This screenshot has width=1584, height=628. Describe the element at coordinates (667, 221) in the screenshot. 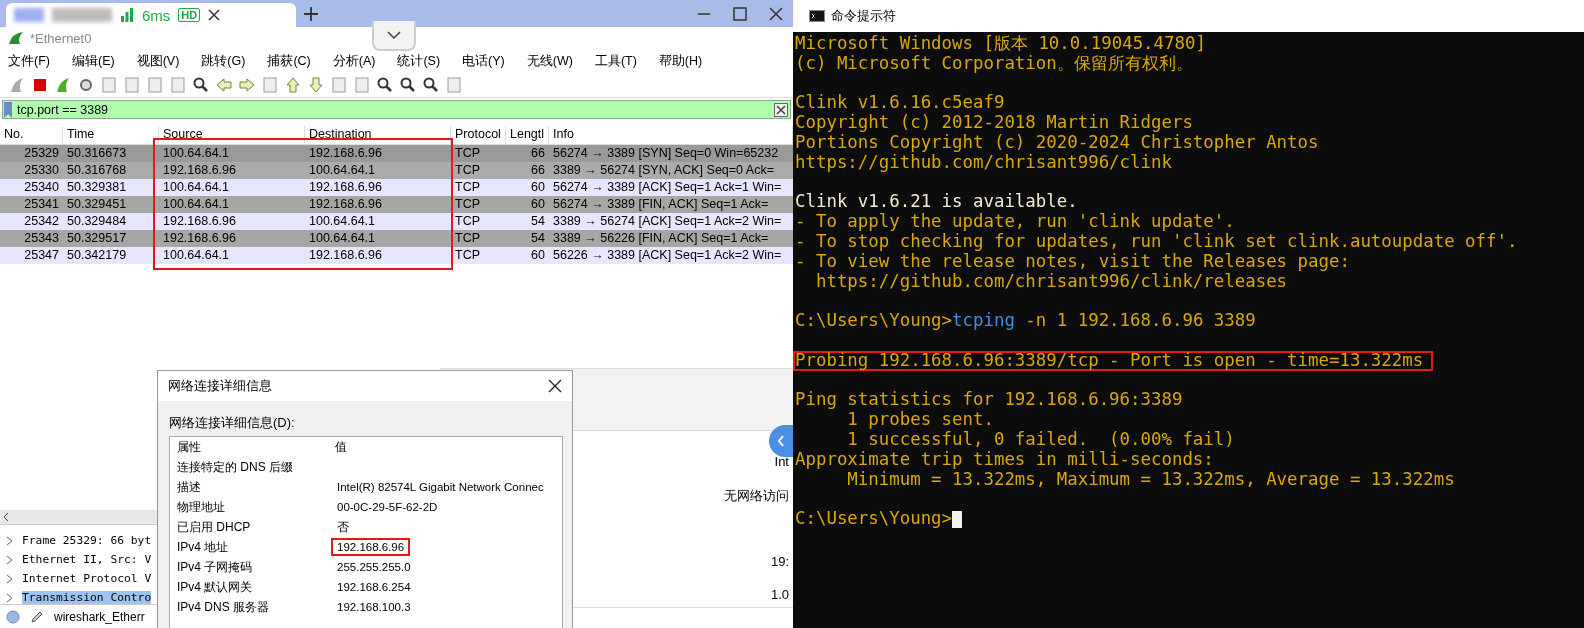

I see `table-cell-text: 3389 → 56274 [ACK] Seq=1 Ack=2 Win=` at that location.